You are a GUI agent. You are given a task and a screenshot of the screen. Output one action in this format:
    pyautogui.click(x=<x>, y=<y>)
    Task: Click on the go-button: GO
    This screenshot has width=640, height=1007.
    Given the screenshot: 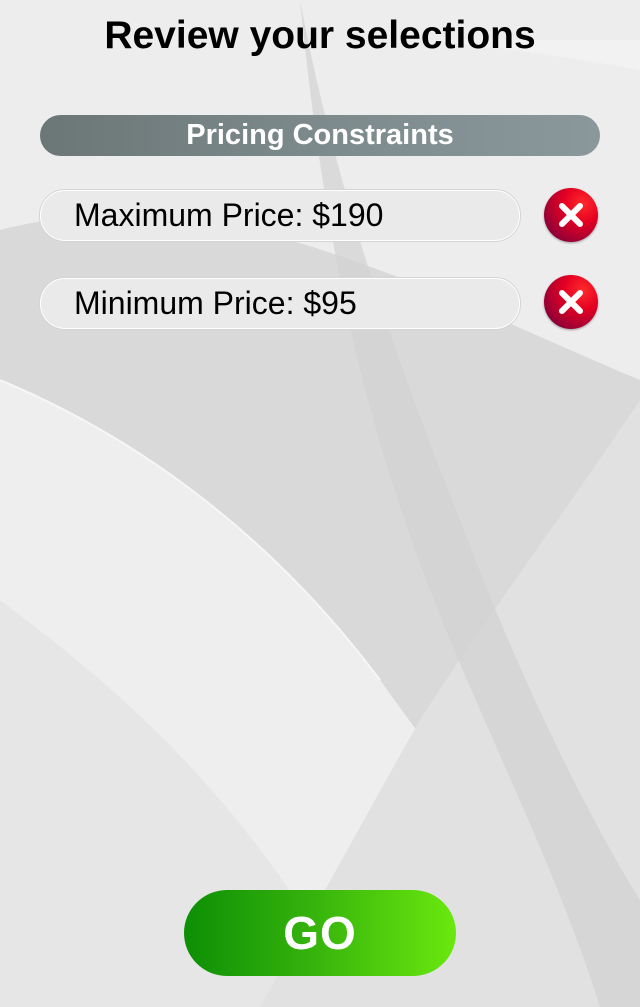 What is the action you would take?
    pyautogui.click(x=320, y=933)
    